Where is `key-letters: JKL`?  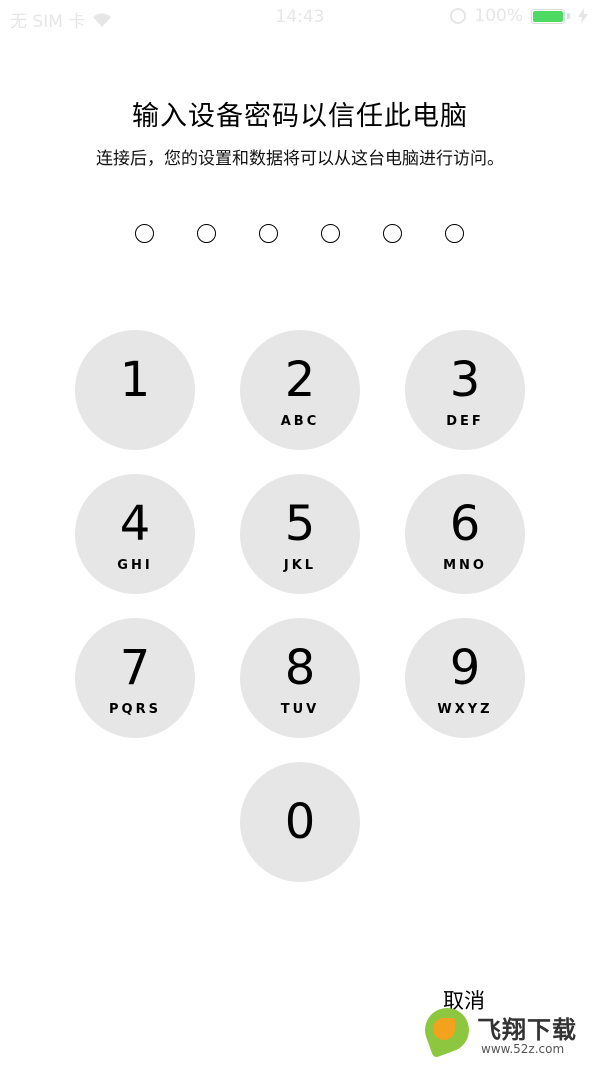 key-letters: JKL is located at coordinates (300, 565).